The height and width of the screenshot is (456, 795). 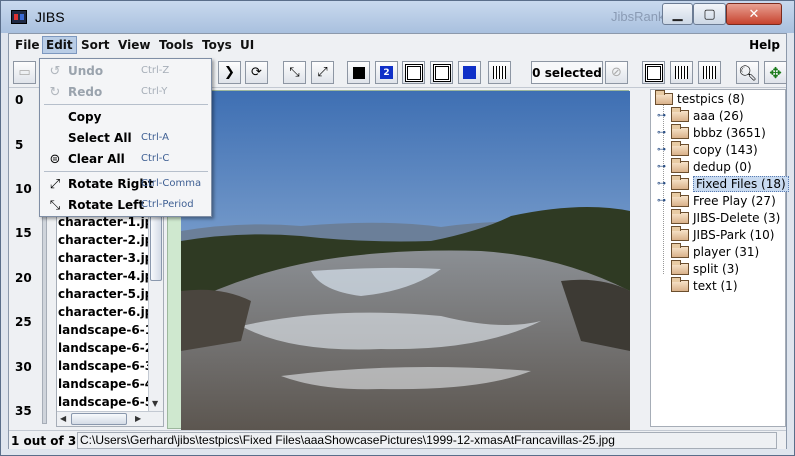 I want to click on refresh-icon: ⟳, so click(x=256, y=72).